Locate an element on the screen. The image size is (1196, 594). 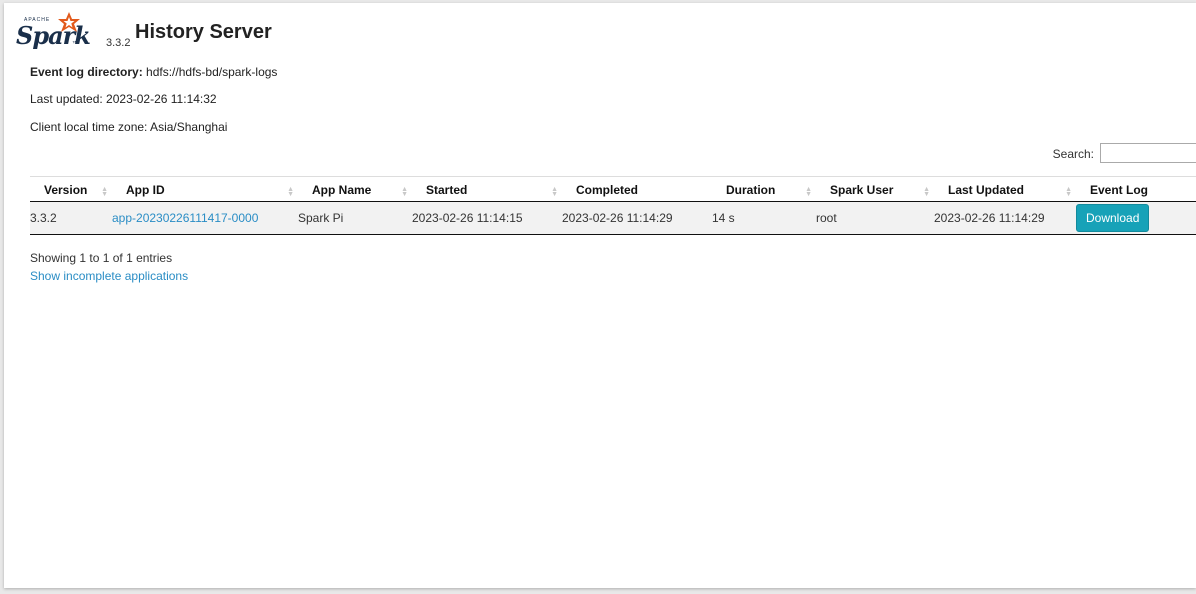
event-log-label: Event log directory: is located at coordinates (86, 72).